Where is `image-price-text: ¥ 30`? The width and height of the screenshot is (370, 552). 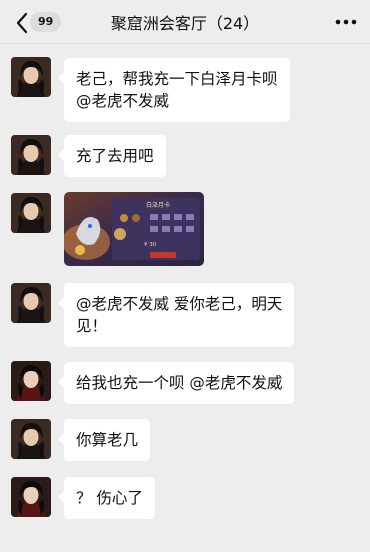 image-price-text: ¥ 30 is located at coordinates (150, 245).